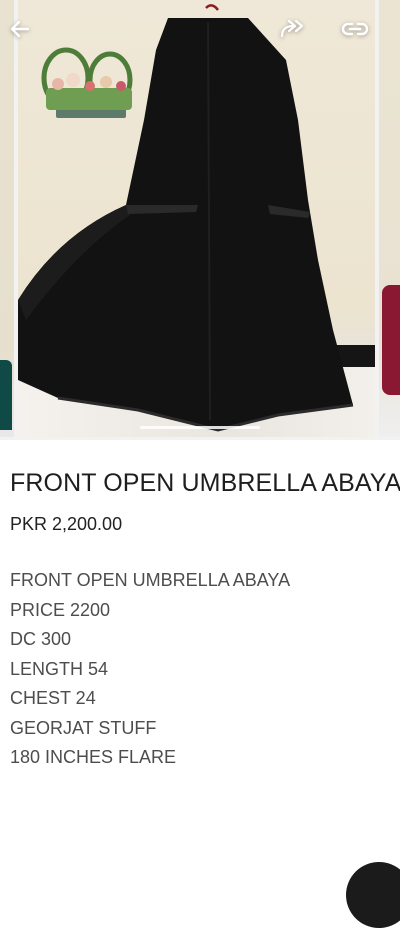  Describe the element at coordinates (83, 727) in the screenshot. I see `description-line: GEORJAT STUFF` at that location.